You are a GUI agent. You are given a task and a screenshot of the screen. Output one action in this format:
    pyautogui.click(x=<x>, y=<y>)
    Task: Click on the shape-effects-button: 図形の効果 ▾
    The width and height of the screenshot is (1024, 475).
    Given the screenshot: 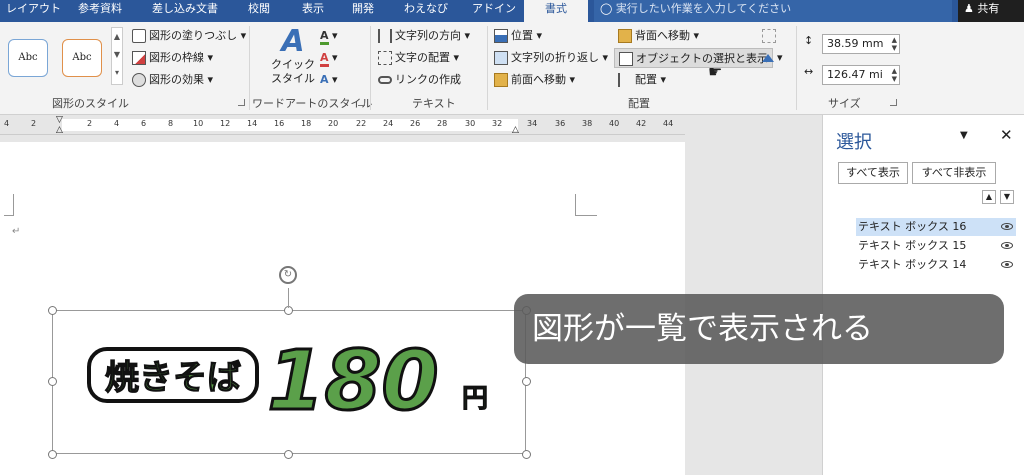 What is the action you would take?
    pyautogui.click(x=172, y=80)
    